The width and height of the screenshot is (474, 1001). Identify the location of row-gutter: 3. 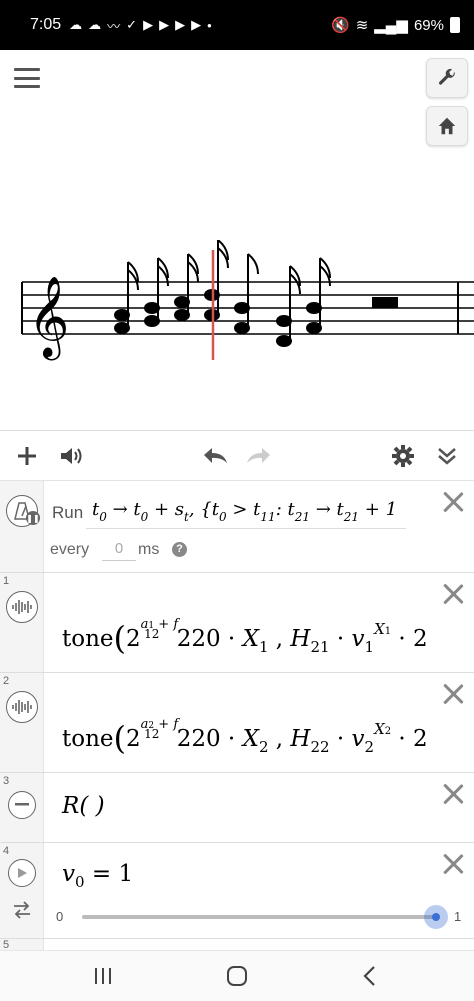
(22, 807).